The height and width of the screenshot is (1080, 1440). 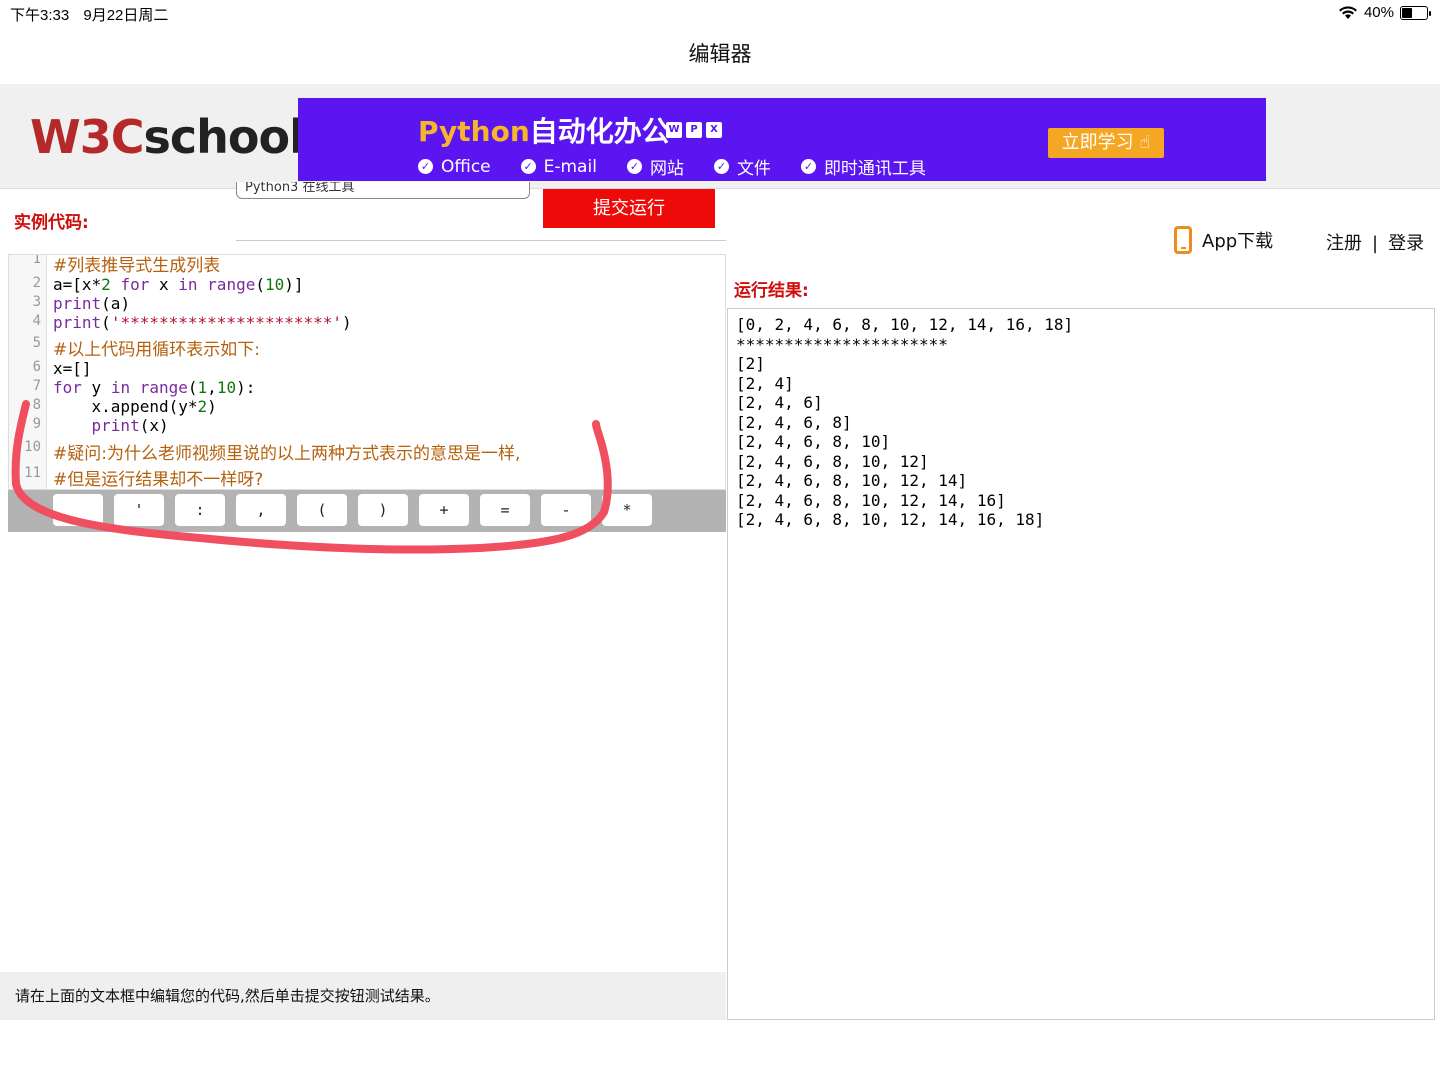 What do you see at coordinates (599, 131) in the screenshot?
I see `ad-title-rest: 自动化办公` at bounding box center [599, 131].